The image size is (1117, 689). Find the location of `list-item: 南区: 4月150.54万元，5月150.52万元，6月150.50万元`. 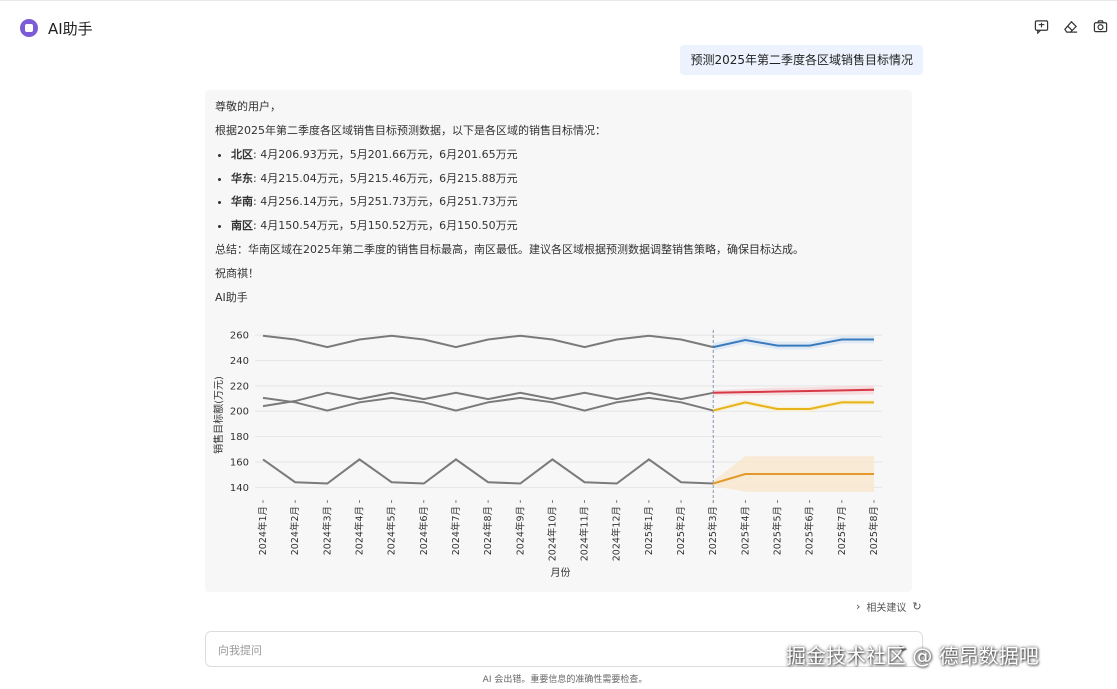

list-item: 南区: 4月150.54万元，5月150.52万元，6月150.50万元 is located at coordinates (568, 226).